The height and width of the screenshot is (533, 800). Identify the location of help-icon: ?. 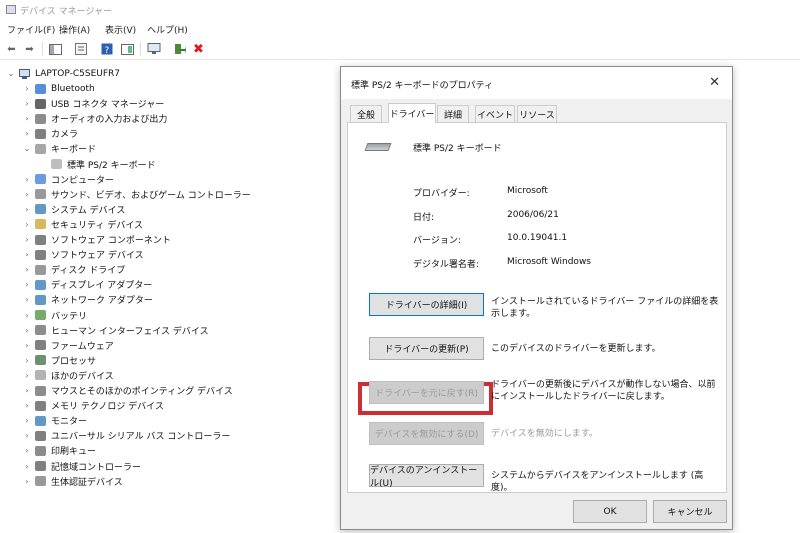
(106, 49).